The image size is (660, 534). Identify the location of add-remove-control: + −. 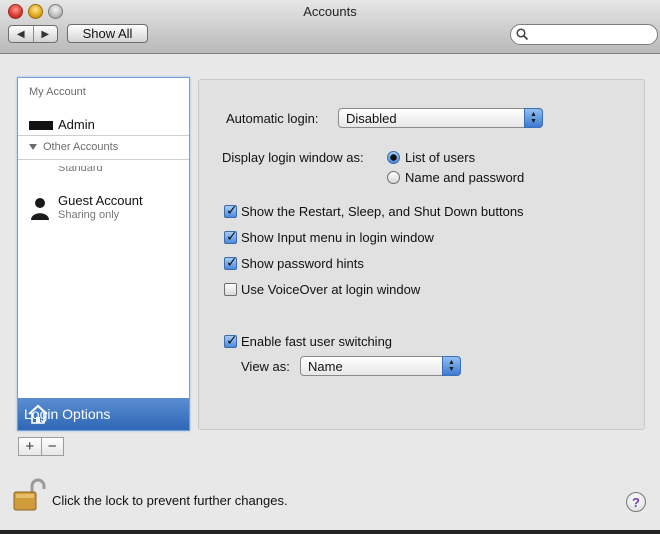
(41, 446).